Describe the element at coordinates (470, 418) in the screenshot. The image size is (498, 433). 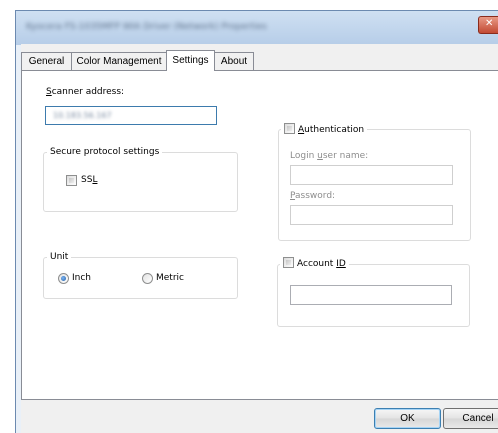
I see `cancel-button: Cancel` at that location.